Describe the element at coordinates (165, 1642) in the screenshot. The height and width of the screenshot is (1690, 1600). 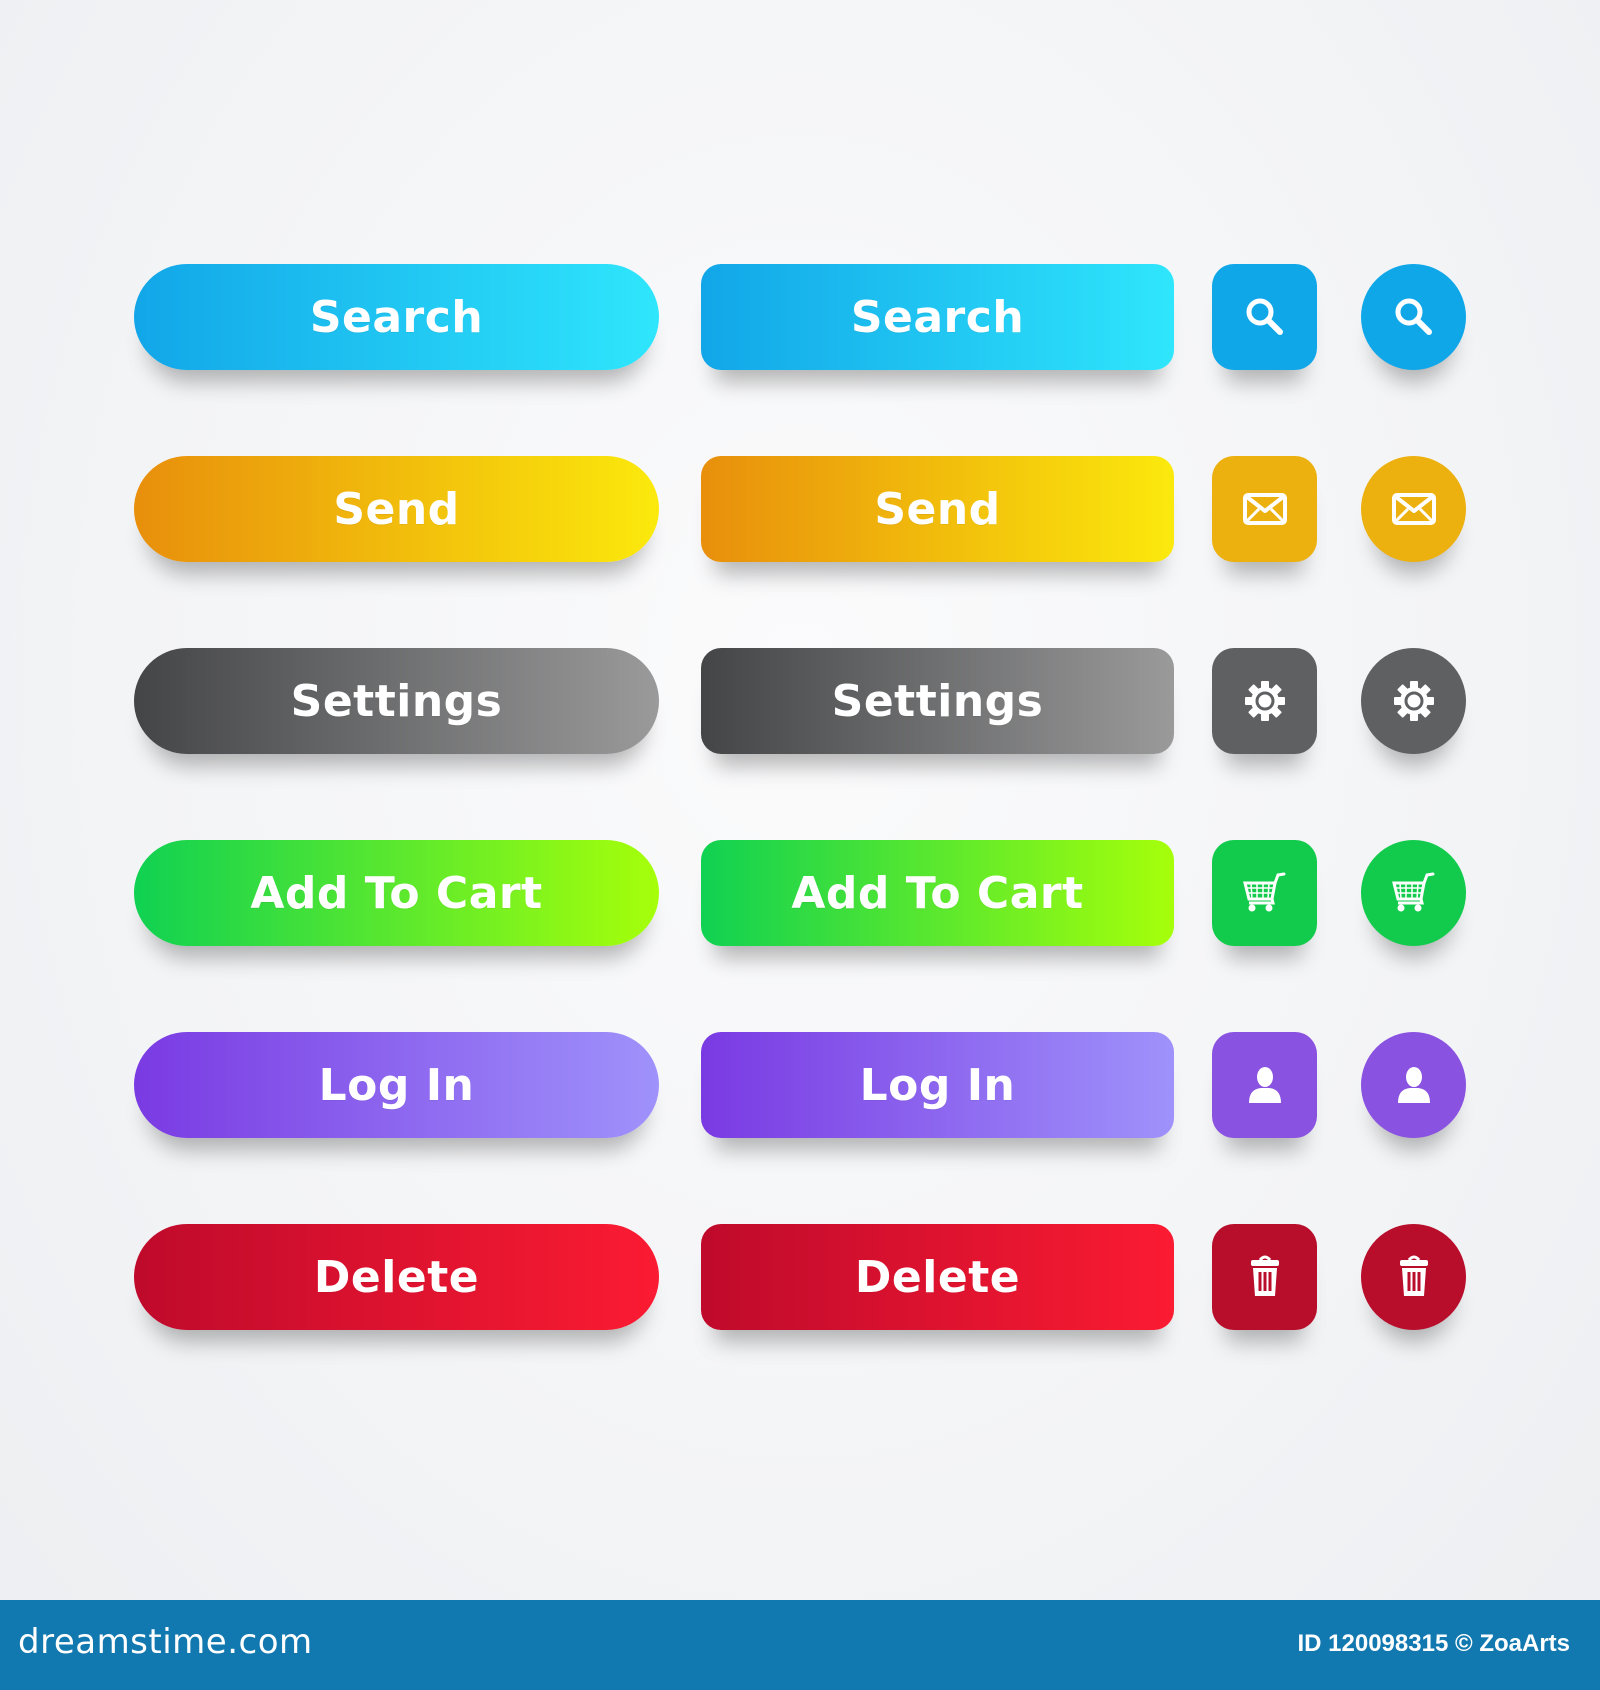
I see `dreamstime-logo: dreamstime.com` at that location.